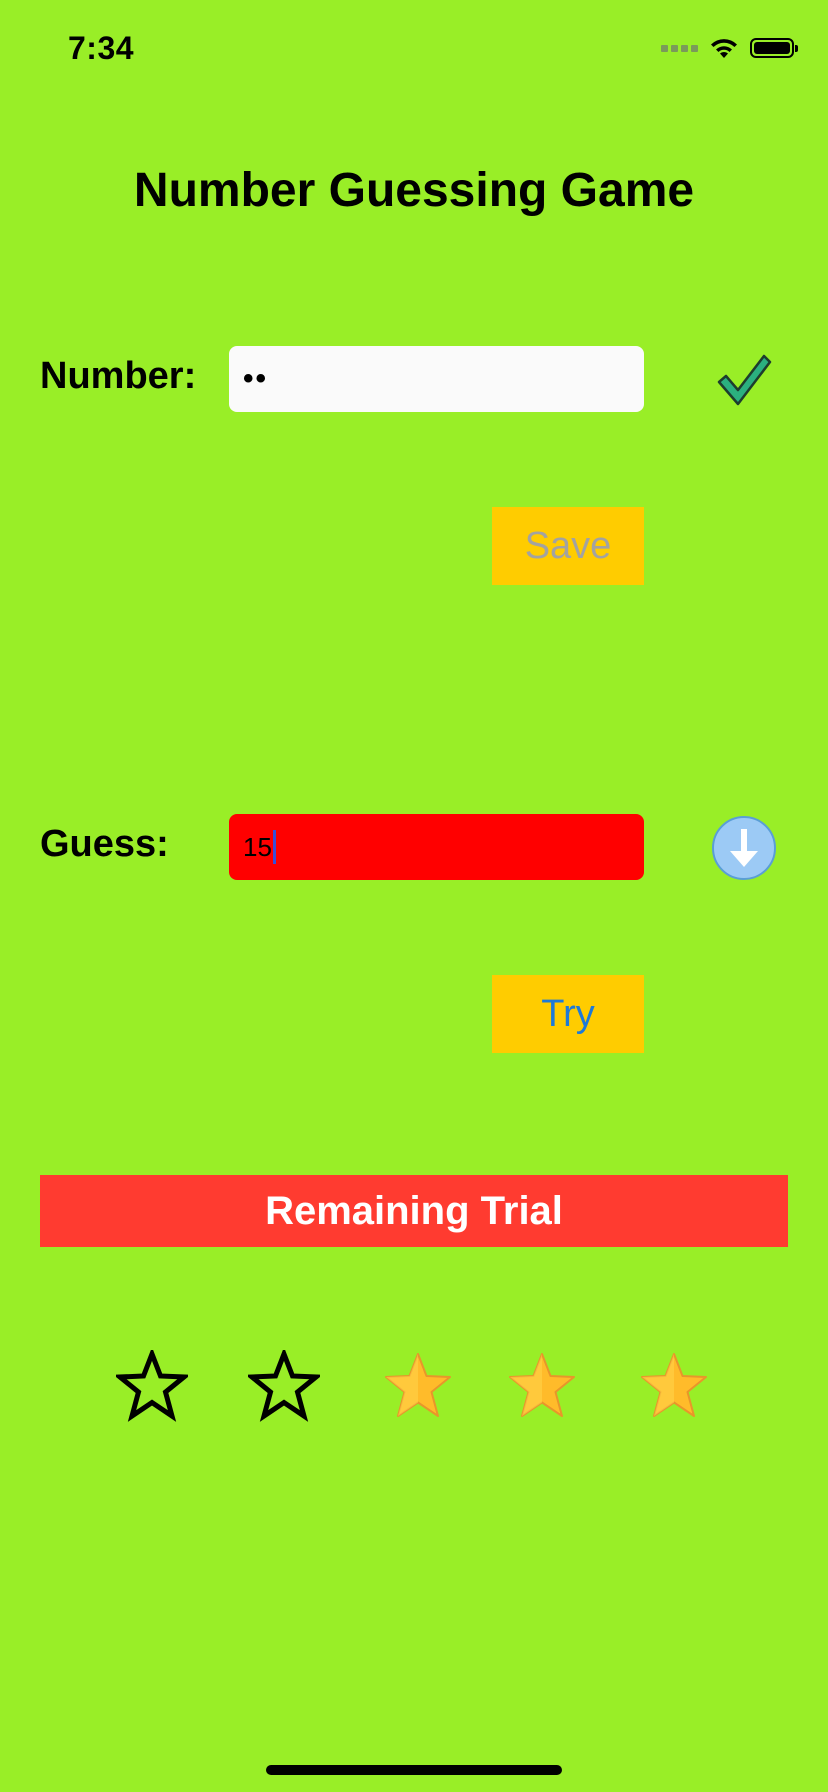 This screenshot has width=828, height=1792. Describe the element at coordinates (414, 1211) in the screenshot. I see `remaining-trial-banner: Remaining Trial` at that location.